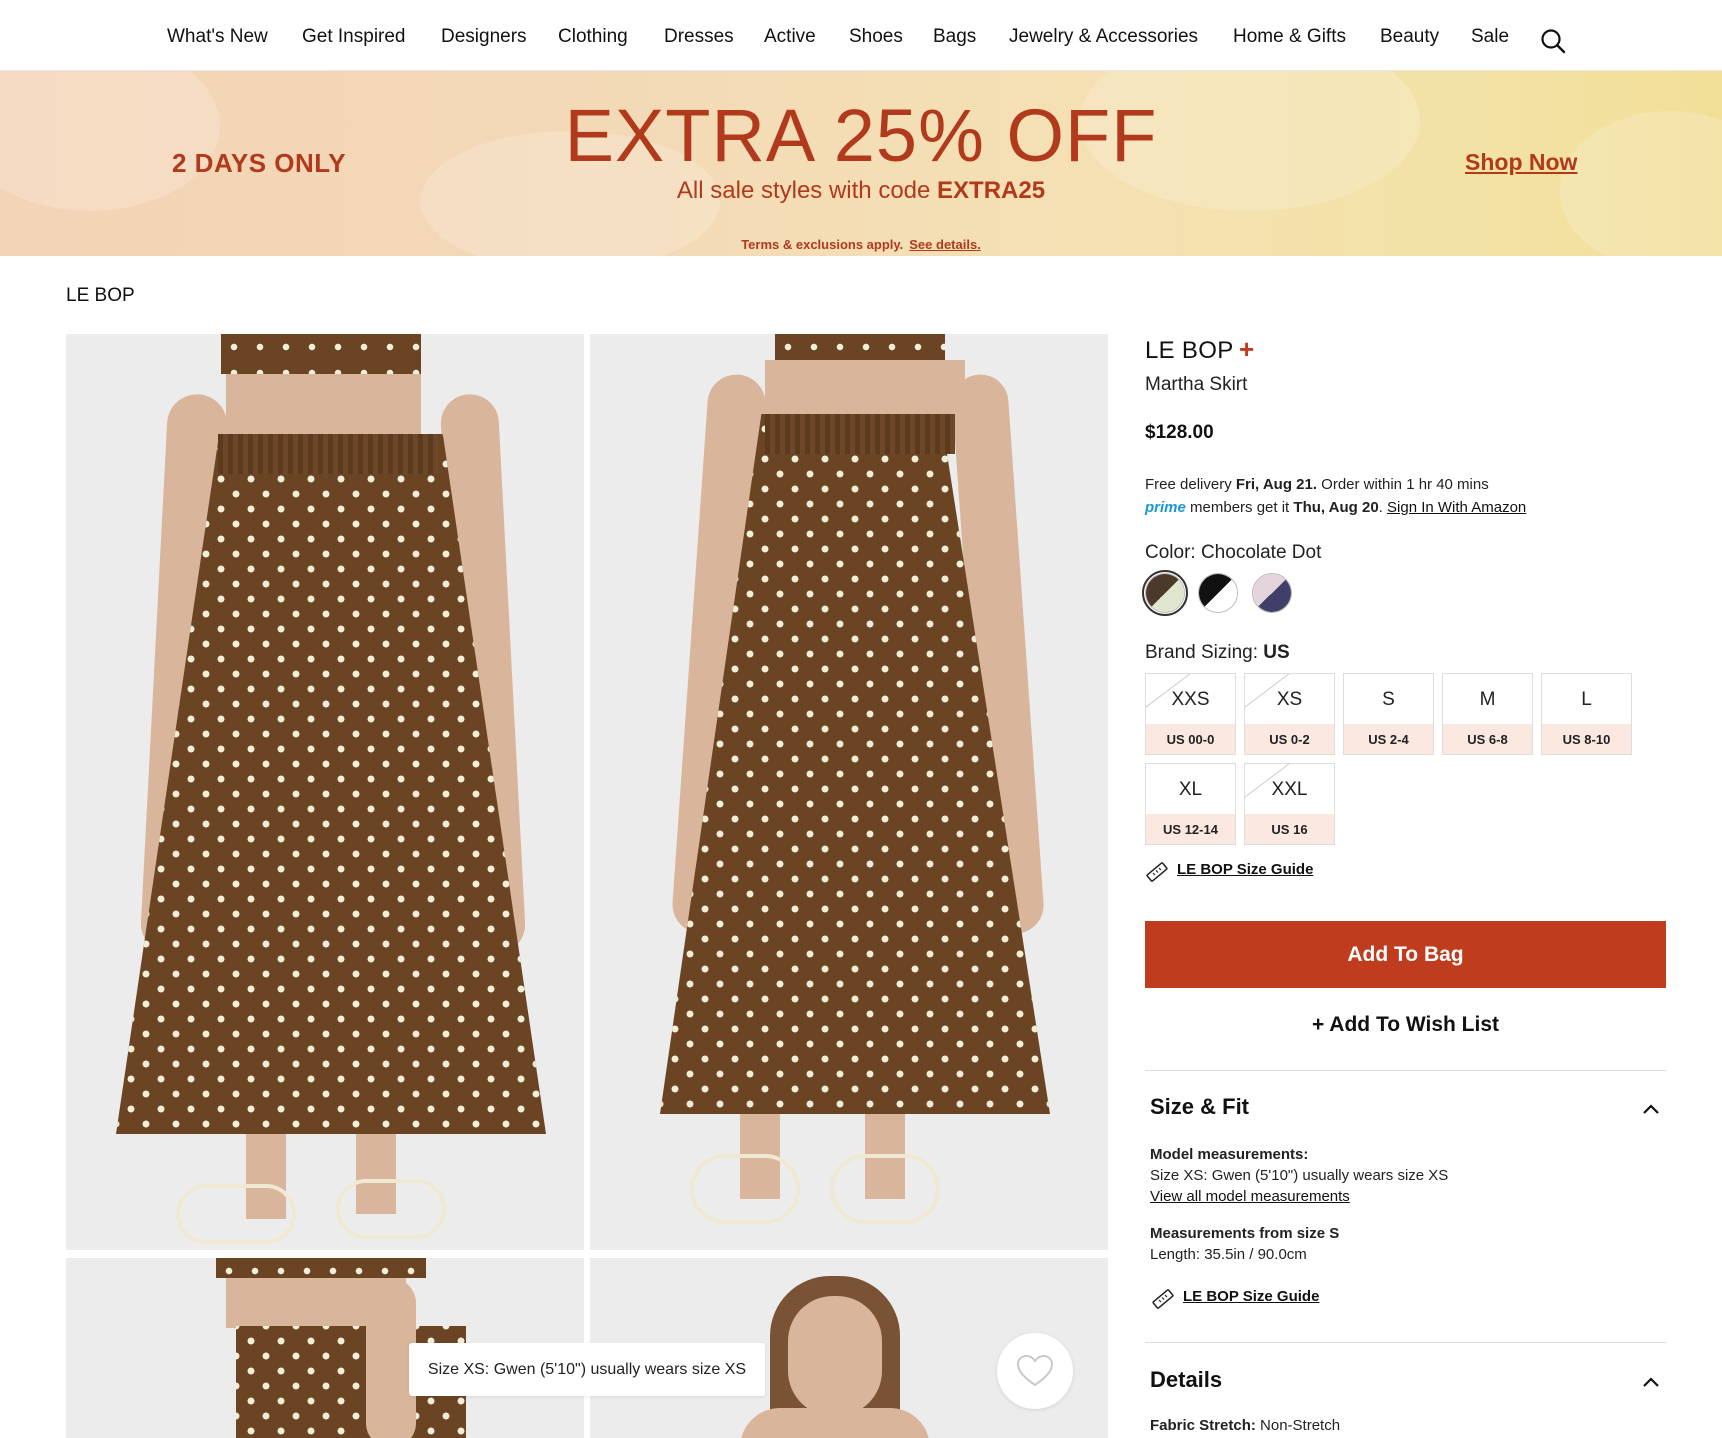 The height and width of the screenshot is (1438, 1722). Describe the element at coordinates (1190, 699) in the screenshot. I see `size-label: XXS` at that location.